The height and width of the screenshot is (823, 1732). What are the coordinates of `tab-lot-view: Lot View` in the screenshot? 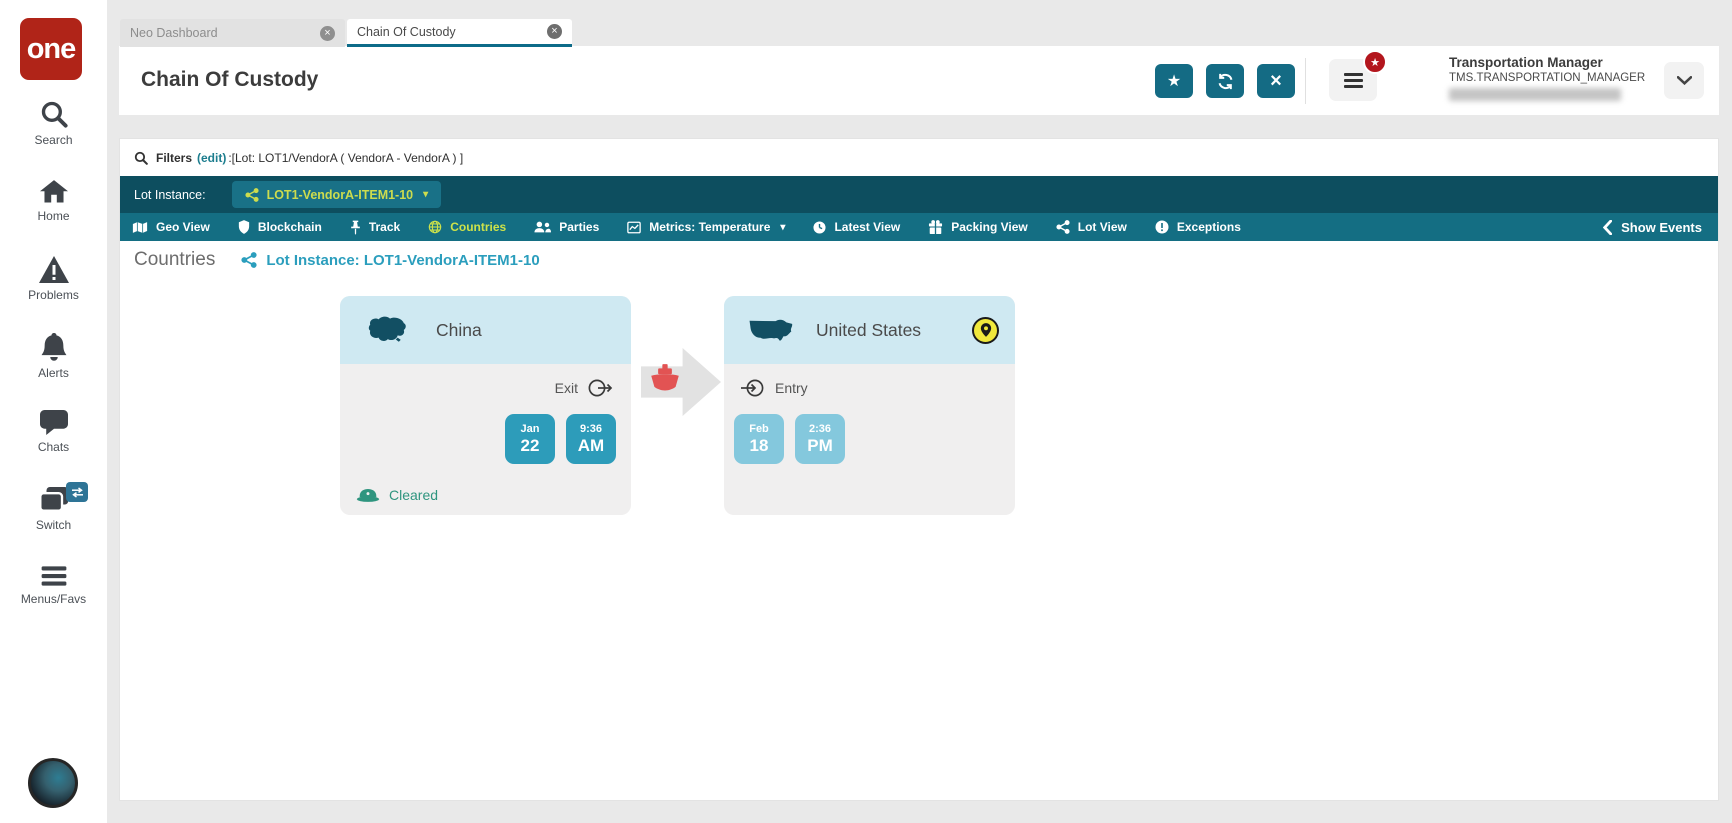 It's located at (1091, 227).